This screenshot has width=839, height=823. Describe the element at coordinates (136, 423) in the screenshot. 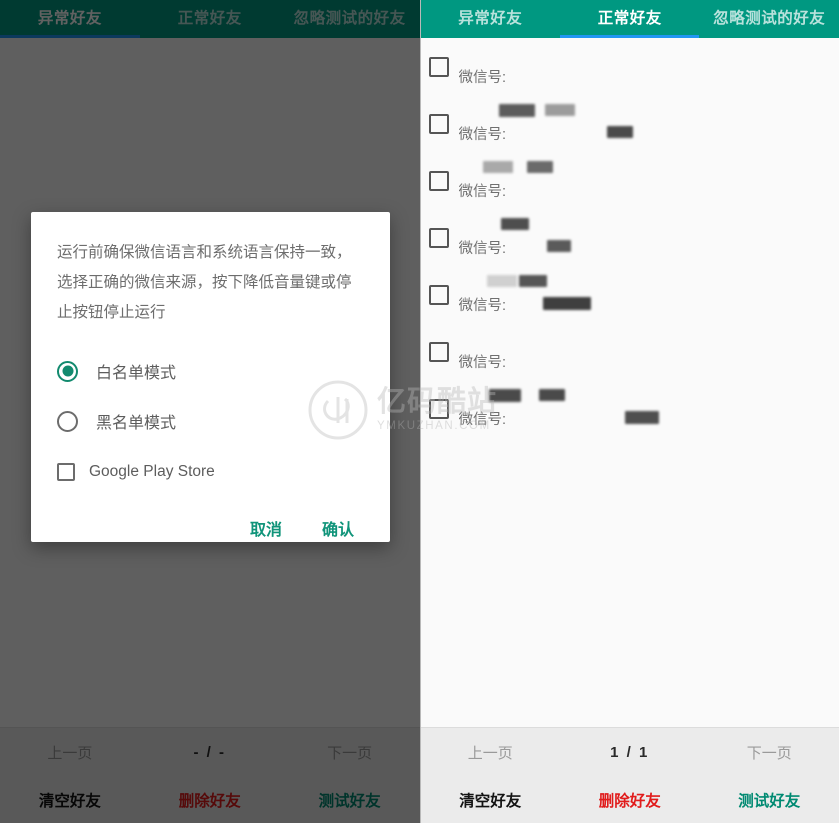

I see `option-blacklist-label: 黑名单模式` at that location.